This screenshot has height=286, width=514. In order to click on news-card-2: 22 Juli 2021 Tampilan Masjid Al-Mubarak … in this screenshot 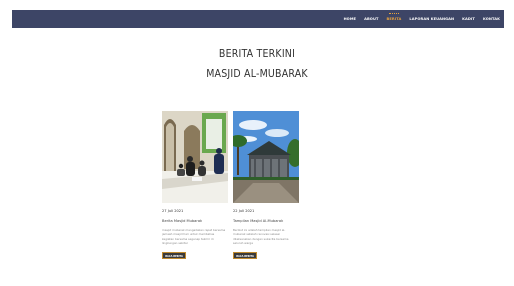, I will do `click(266, 185)`.